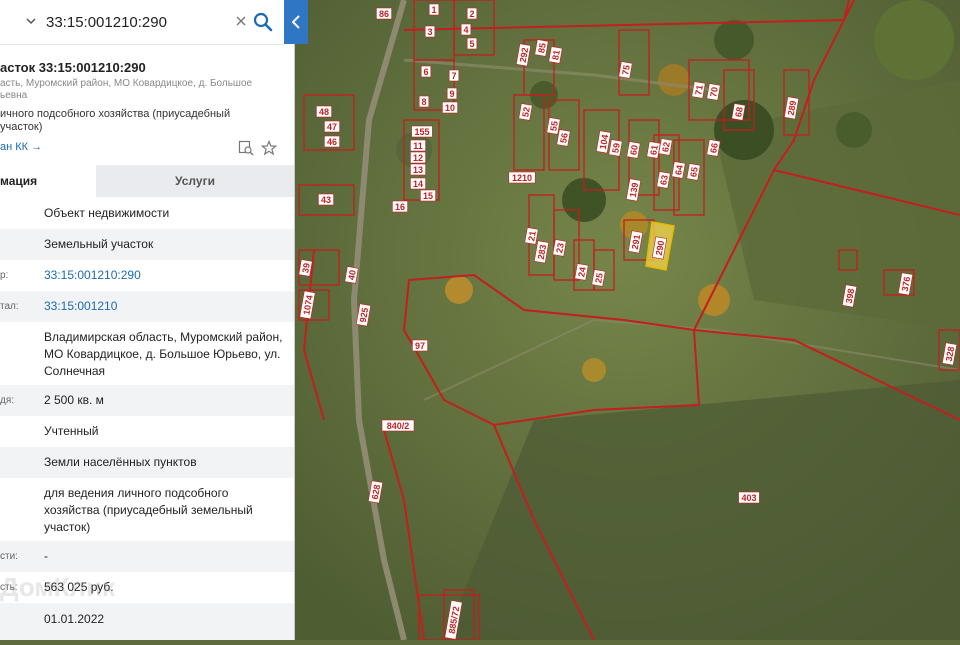 The height and width of the screenshot is (645, 960). I want to click on chevron-down-icon, so click(31, 21).